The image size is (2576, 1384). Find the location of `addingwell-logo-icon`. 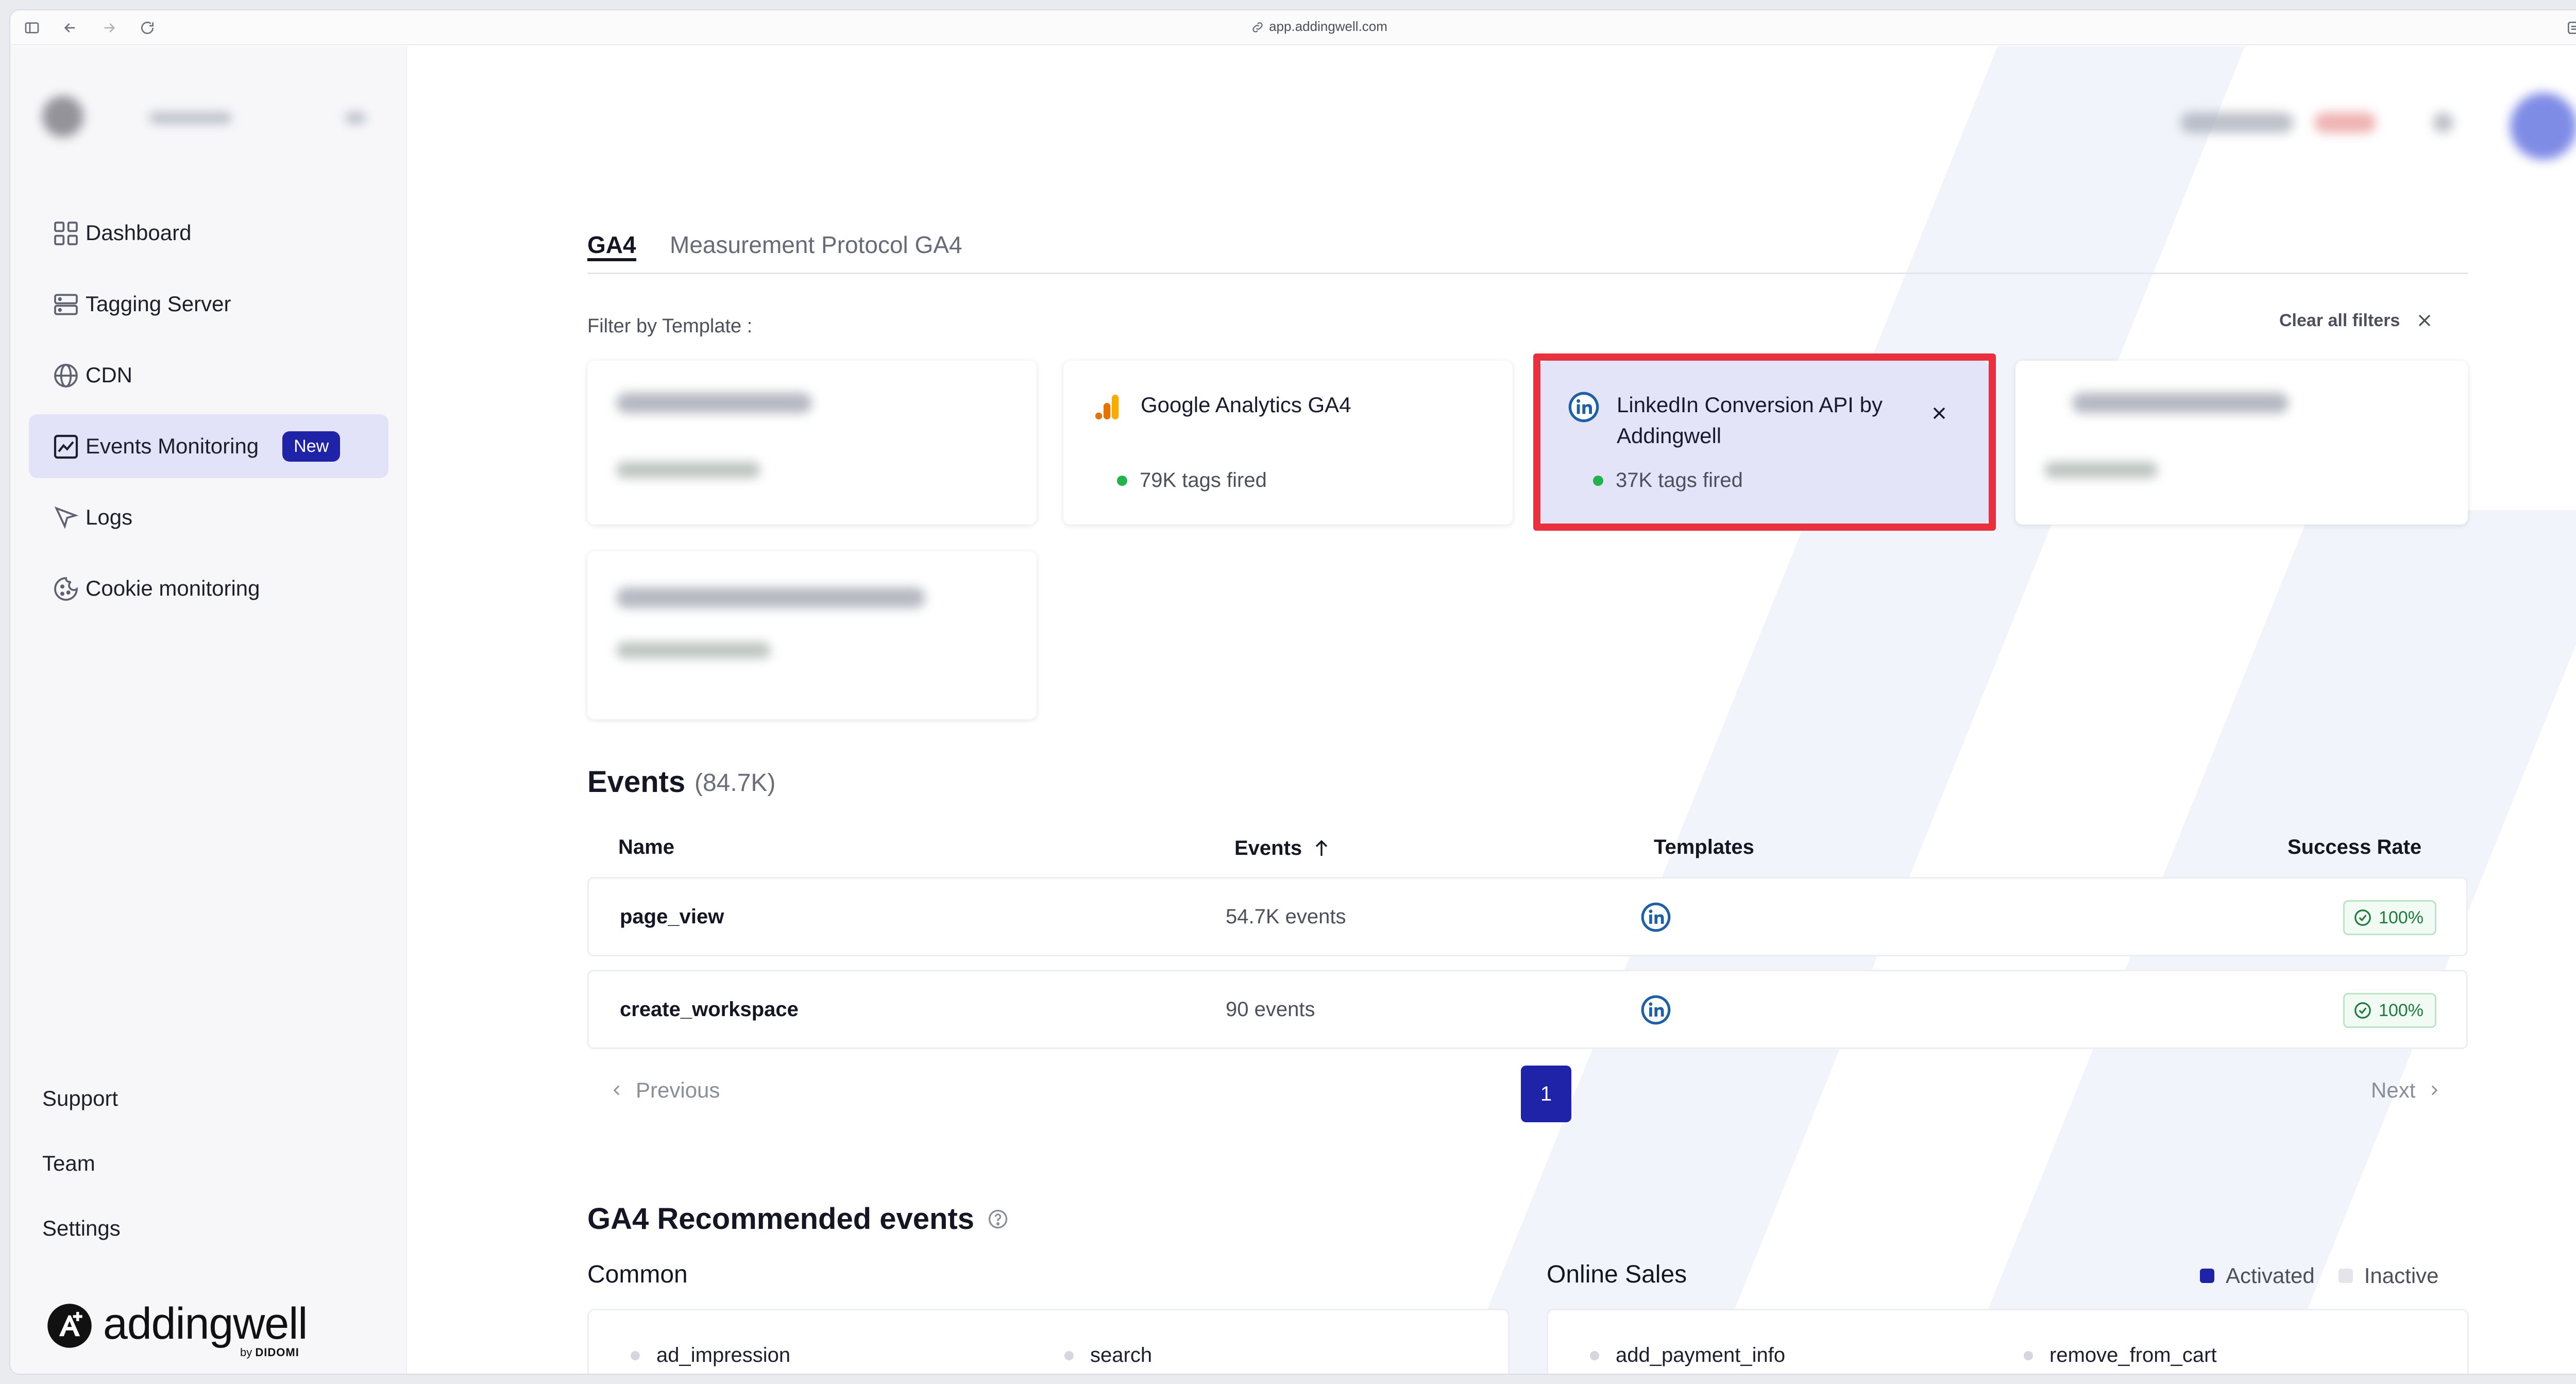

addingwell-logo-icon is located at coordinates (69, 1326).